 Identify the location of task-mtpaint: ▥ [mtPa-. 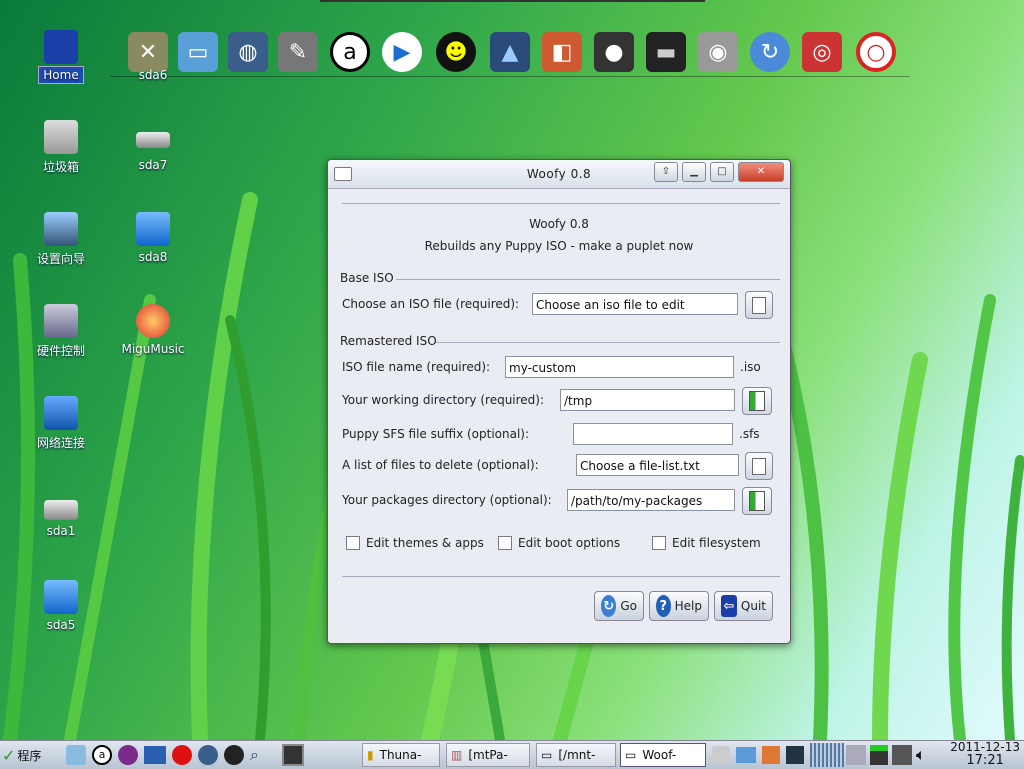
(488, 755).